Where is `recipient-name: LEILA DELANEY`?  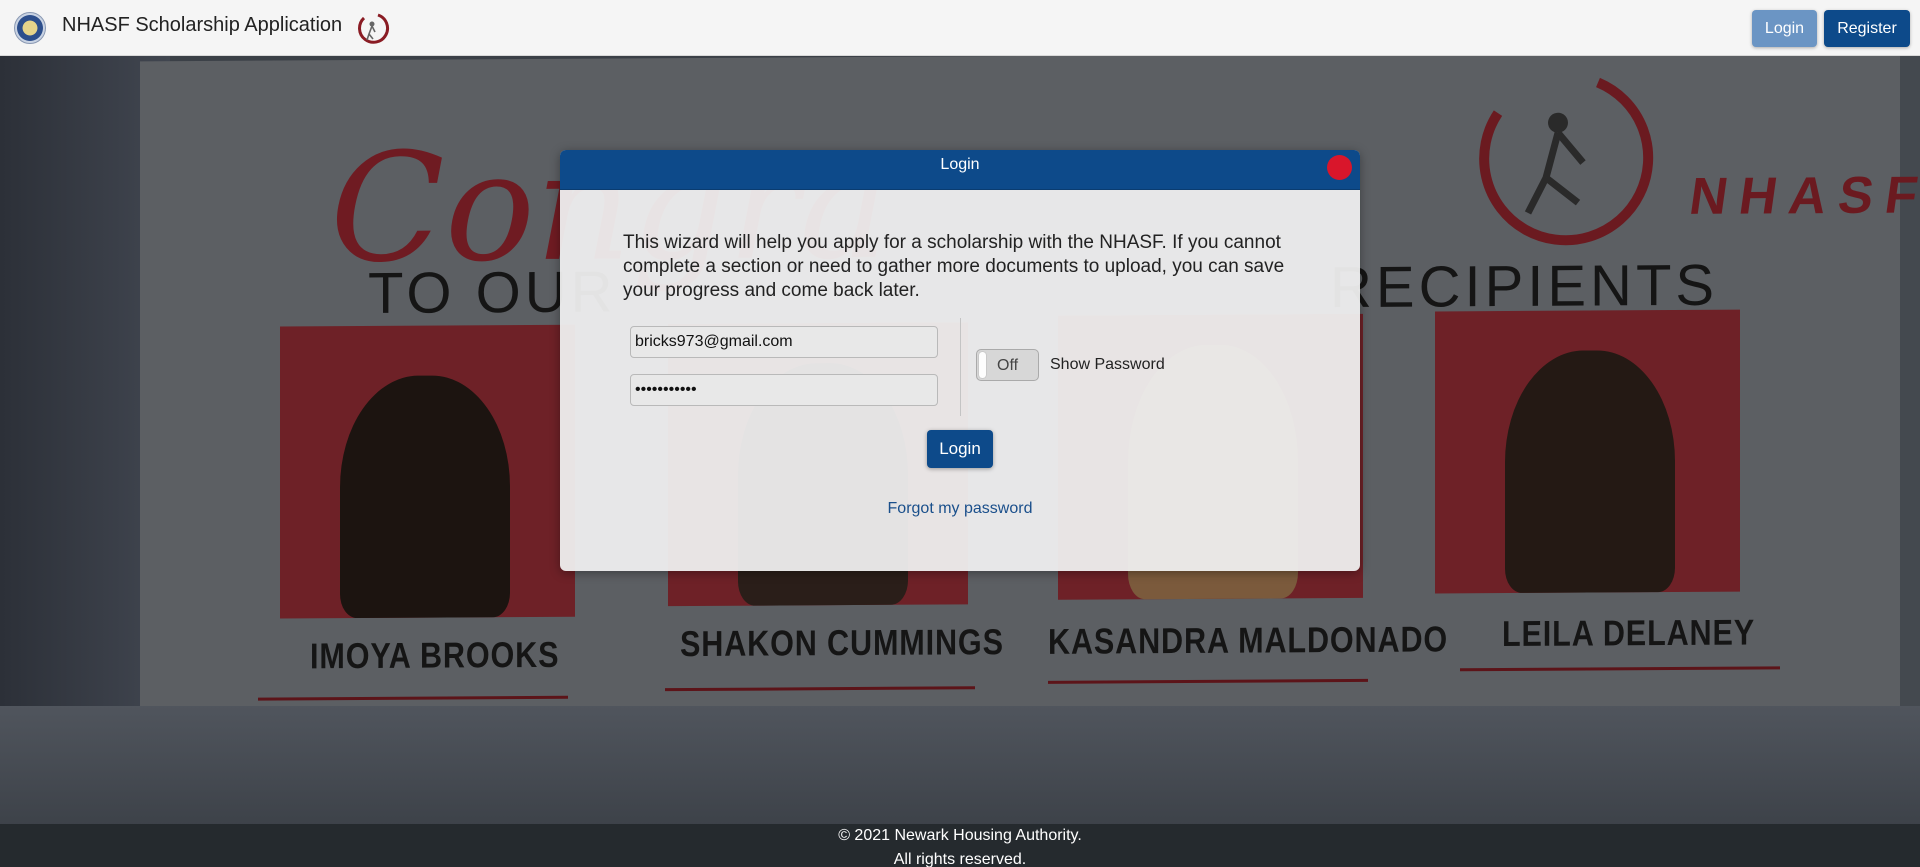
recipient-name: LEILA DELANEY is located at coordinates (1629, 633).